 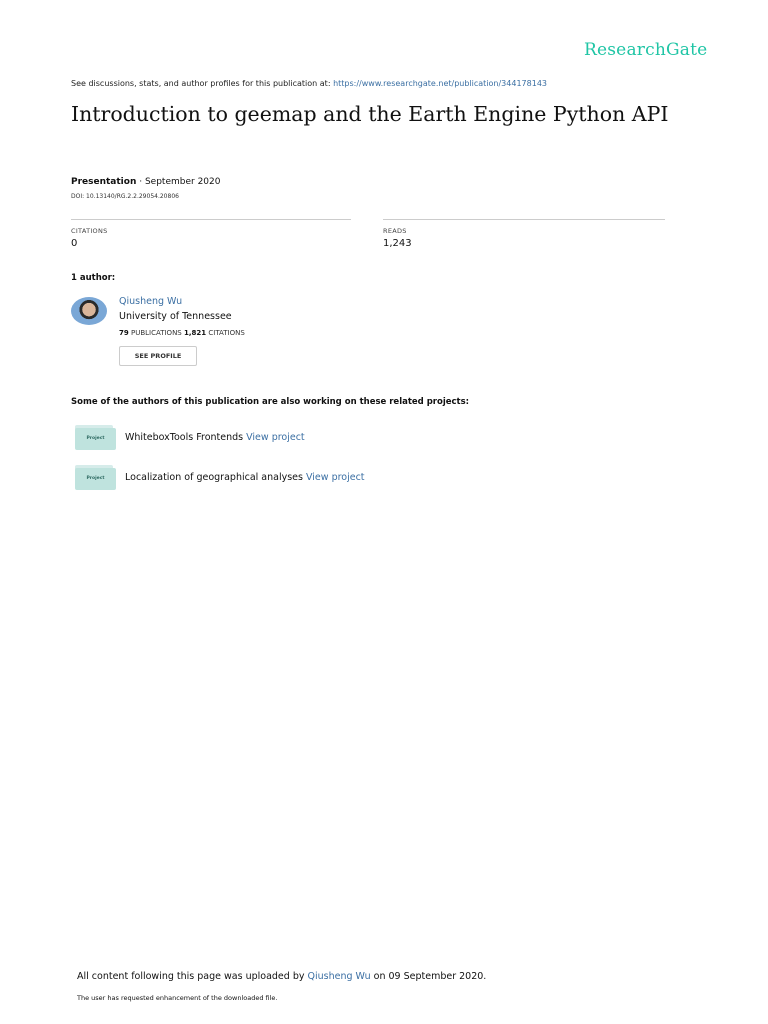 What do you see at coordinates (125, 196) in the screenshot?
I see `doi: DOI: 10.13140/RG.2.2.29054.20806` at bounding box center [125, 196].